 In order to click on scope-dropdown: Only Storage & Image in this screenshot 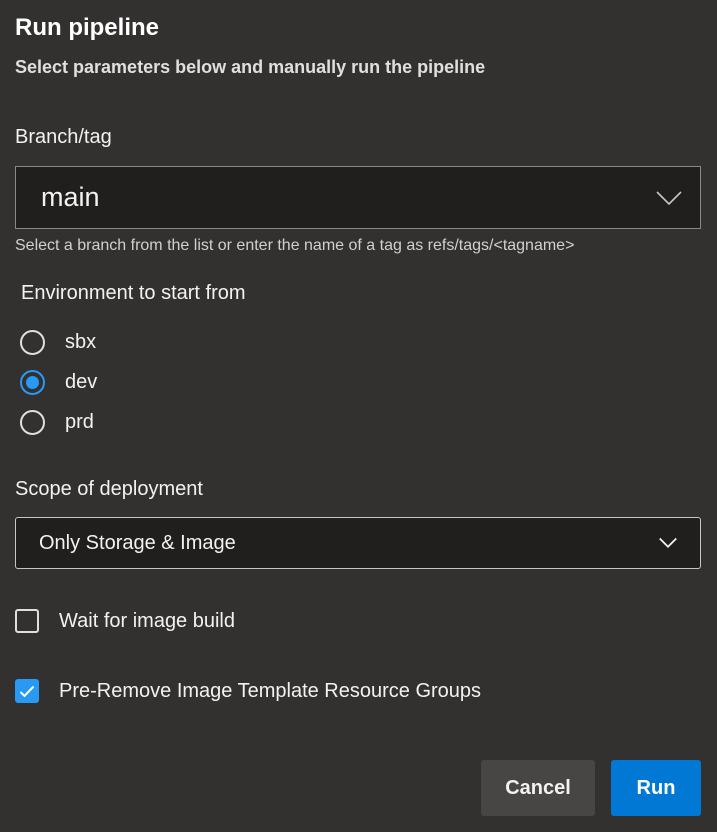, I will do `click(358, 543)`.